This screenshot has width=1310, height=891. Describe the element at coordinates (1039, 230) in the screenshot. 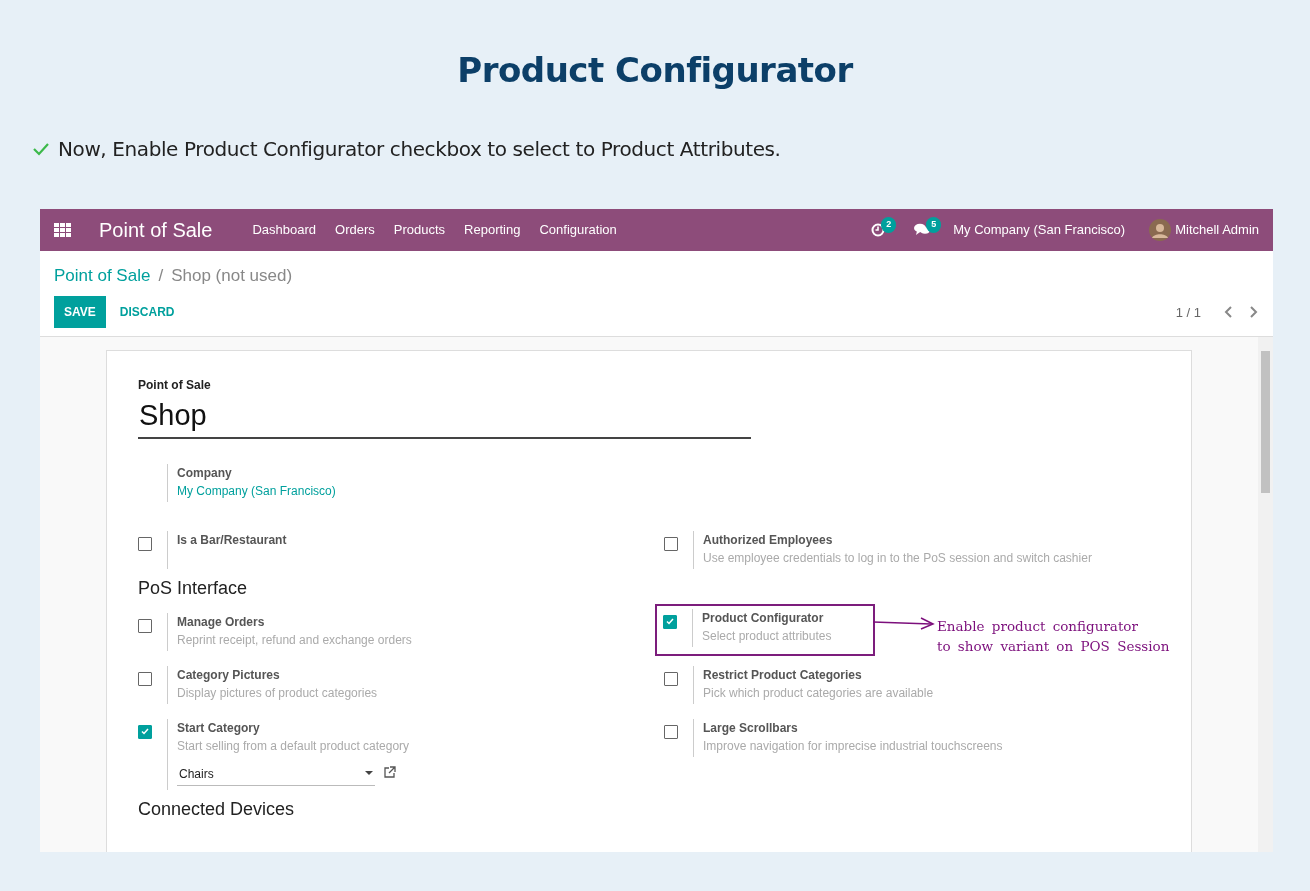

I see `company-switcher: My Company (San Francisco)` at that location.